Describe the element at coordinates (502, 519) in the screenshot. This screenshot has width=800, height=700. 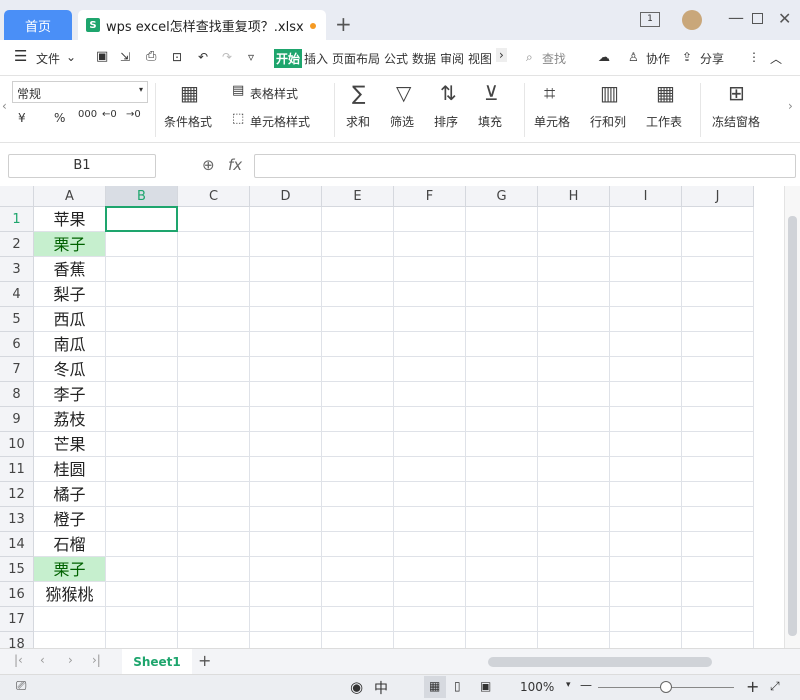
I see `cell-g13` at that location.